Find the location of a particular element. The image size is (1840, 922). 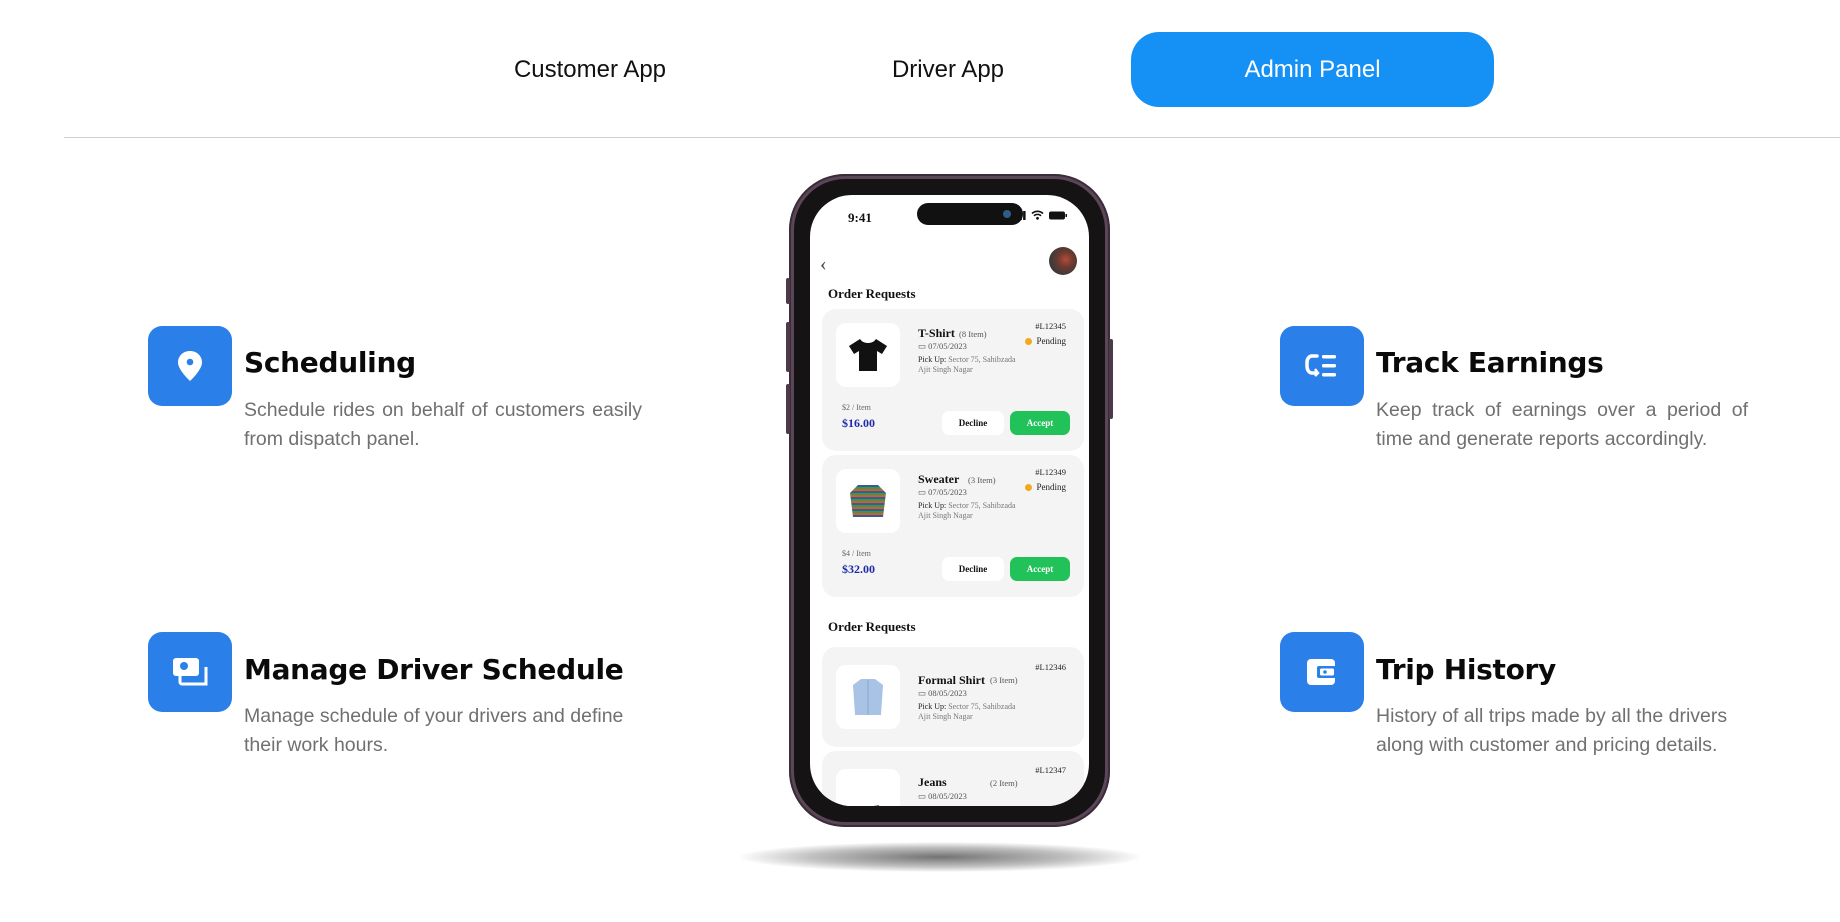

product-name: T-Shirt is located at coordinates (936, 333).